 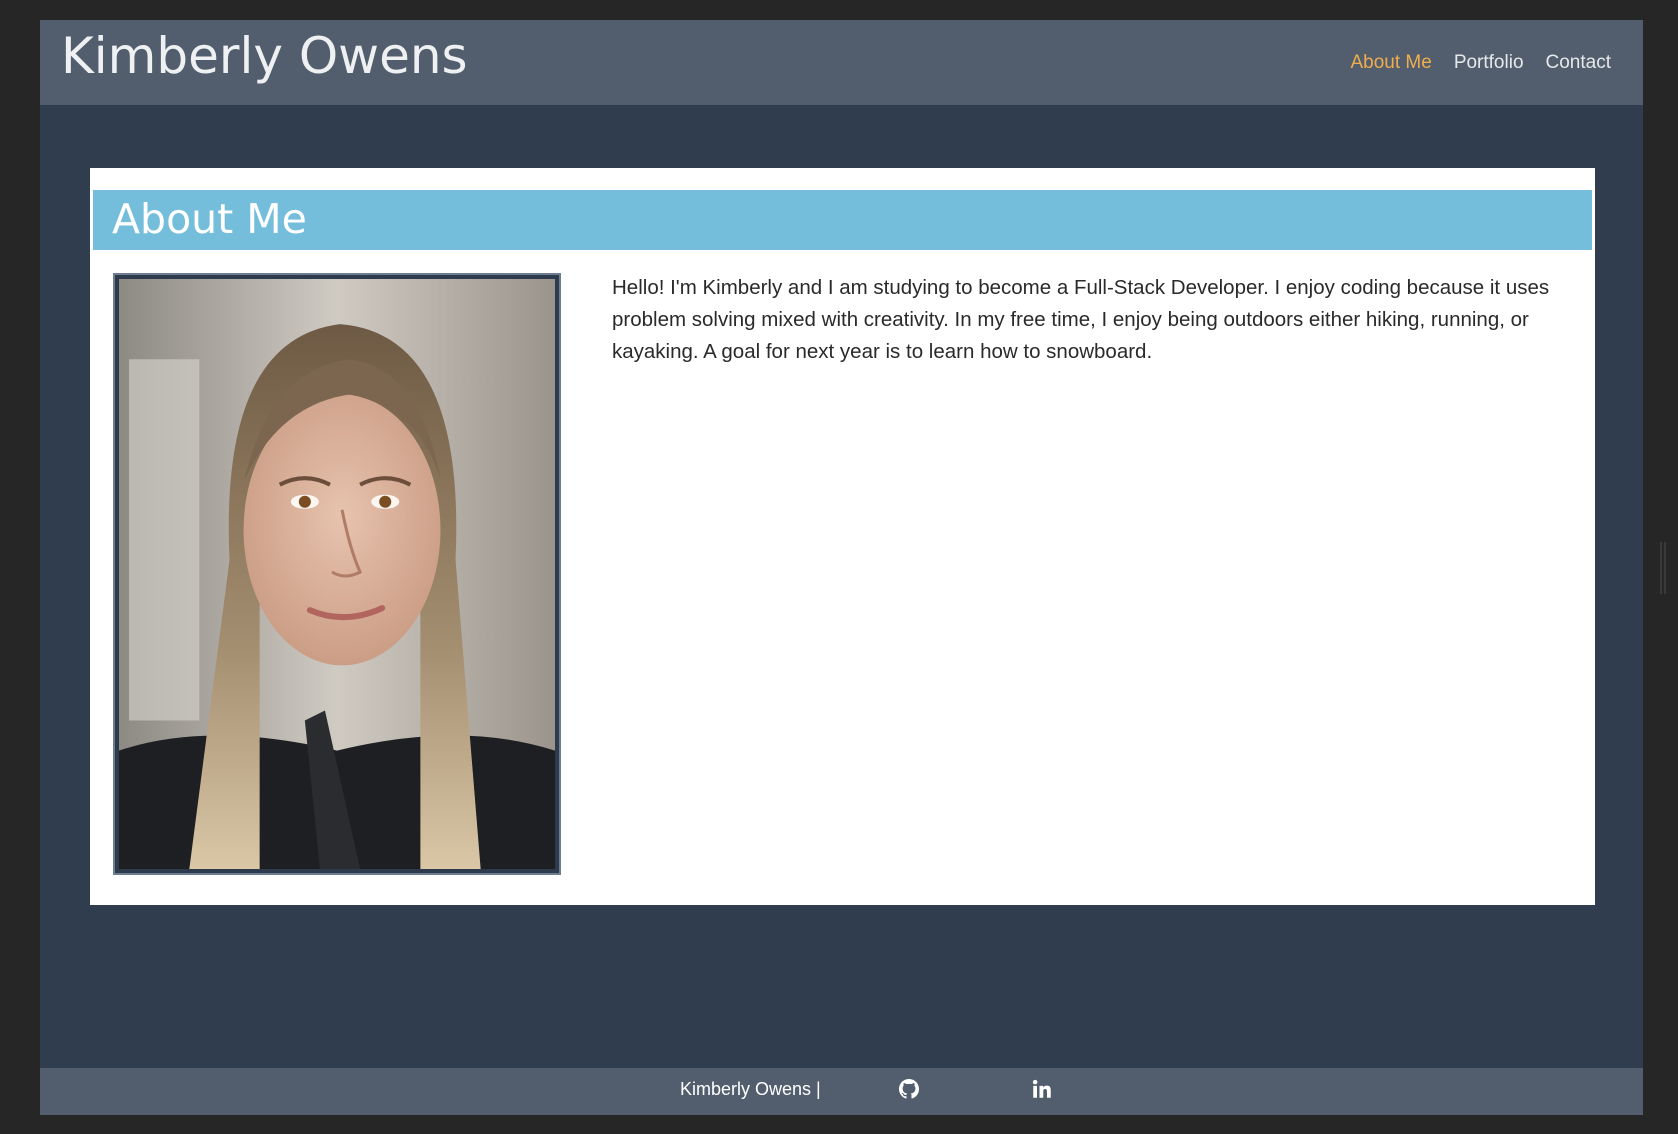 I want to click on about-header: About Me, so click(x=842, y=220).